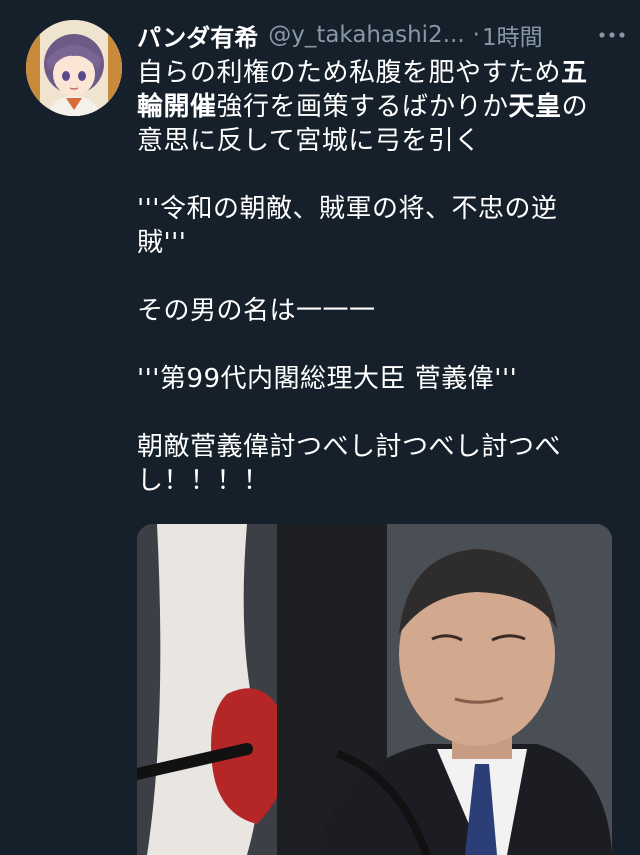 The width and height of the screenshot is (640, 855). I want to click on text-line: '''令和の朝敵、賊軍の将、不忠の逆, so click(347, 209).